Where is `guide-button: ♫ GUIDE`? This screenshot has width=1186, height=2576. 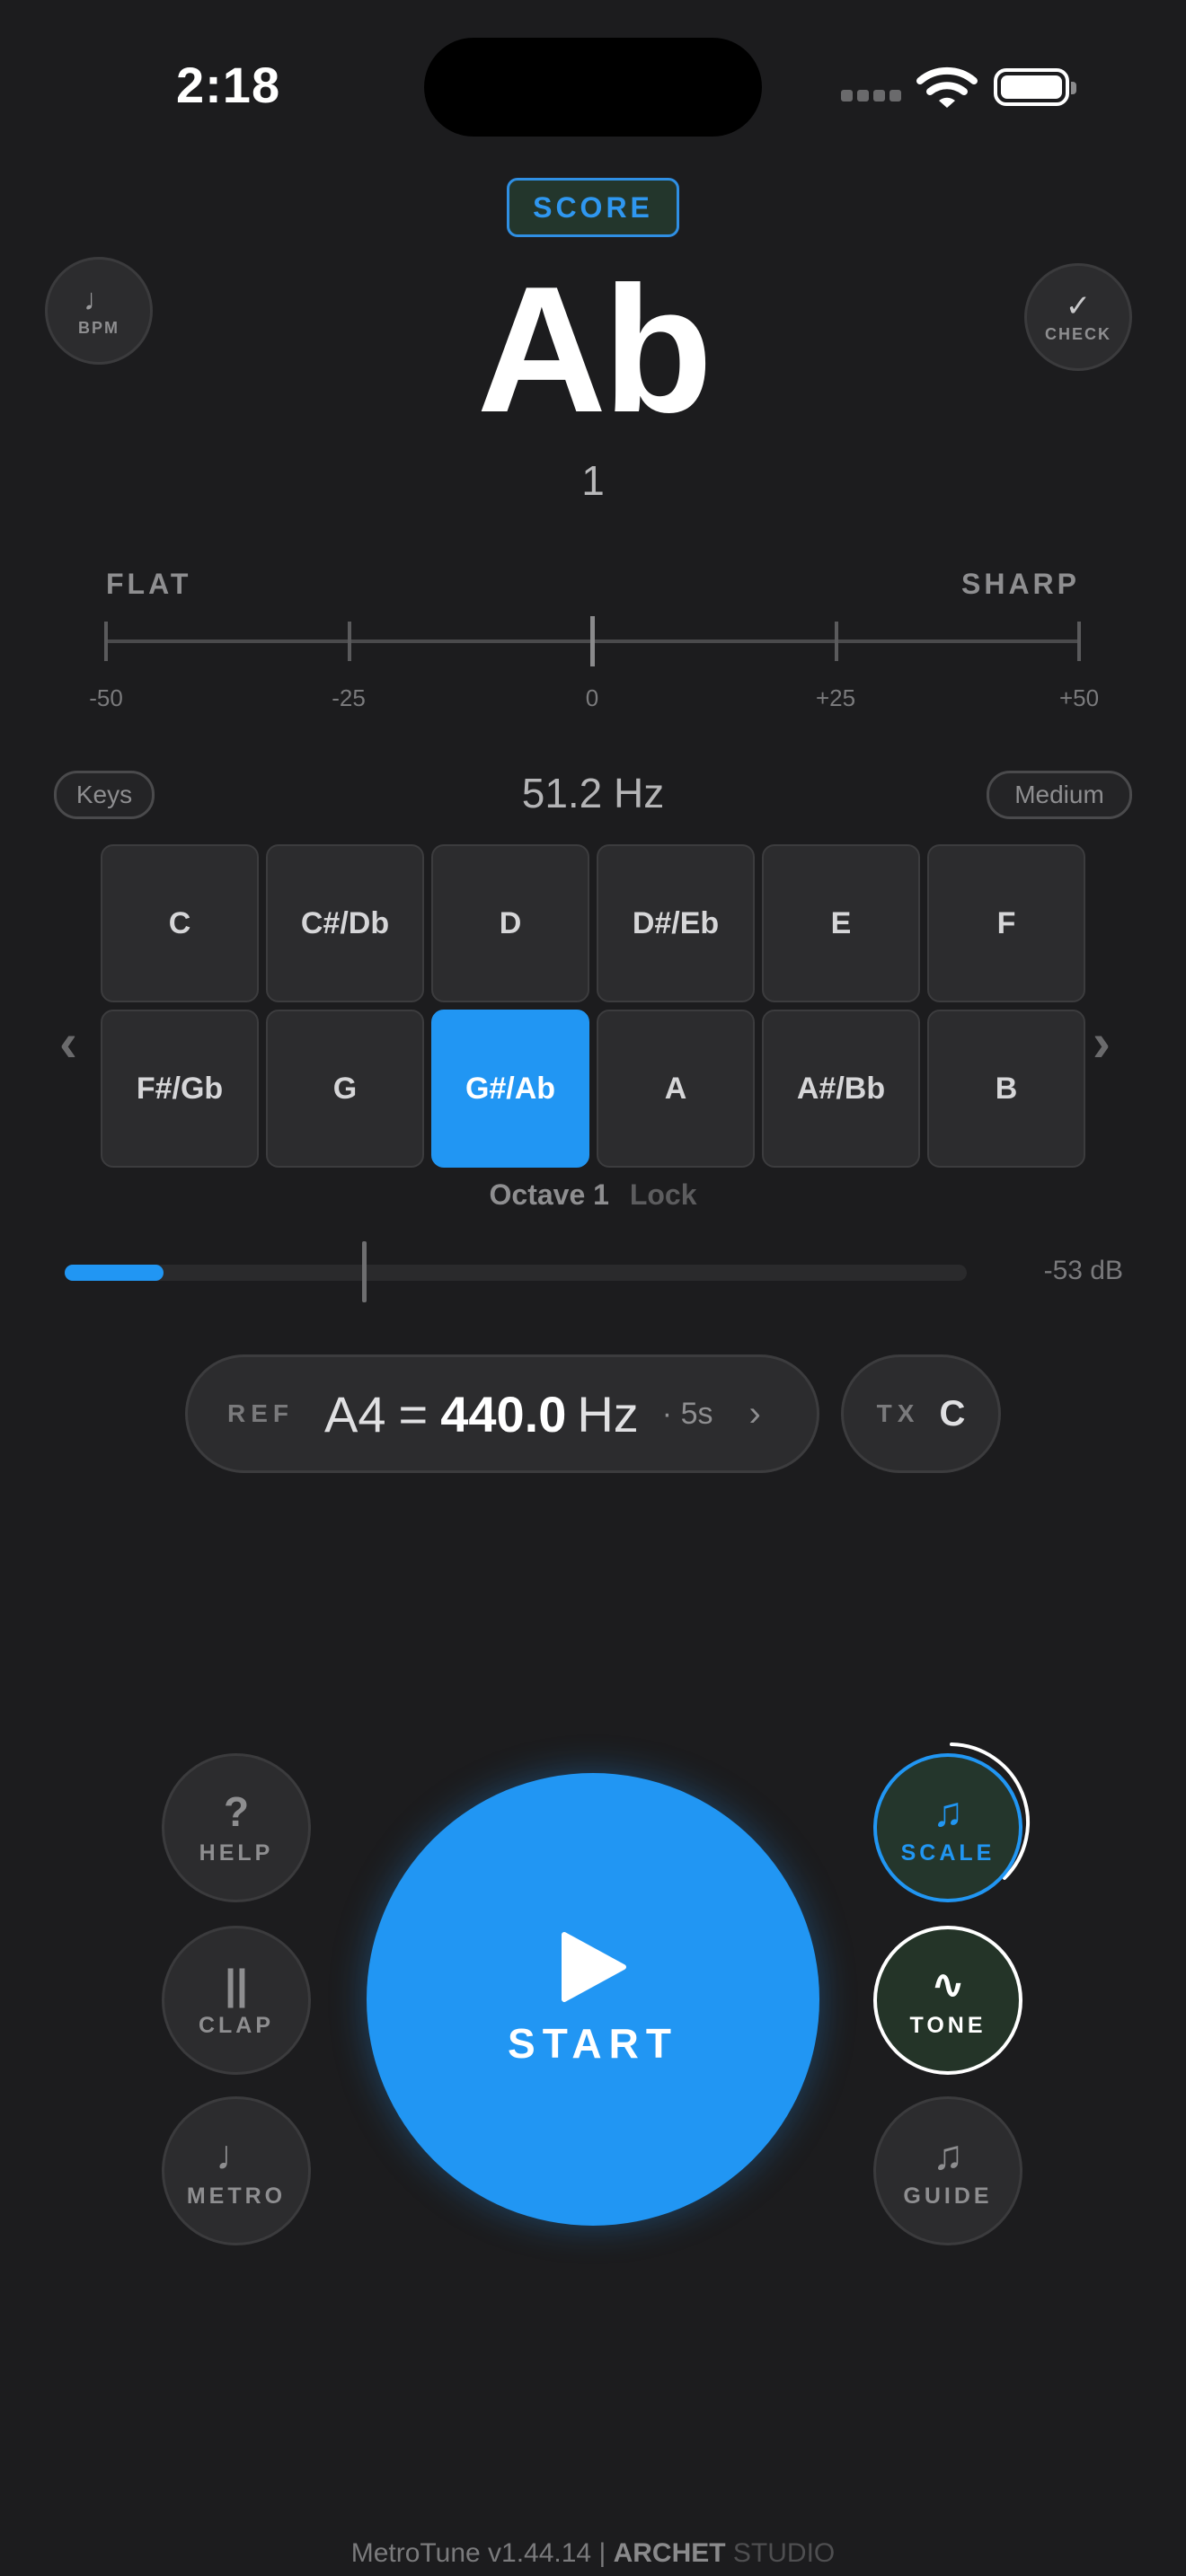 guide-button: ♫ GUIDE is located at coordinates (947, 2170).